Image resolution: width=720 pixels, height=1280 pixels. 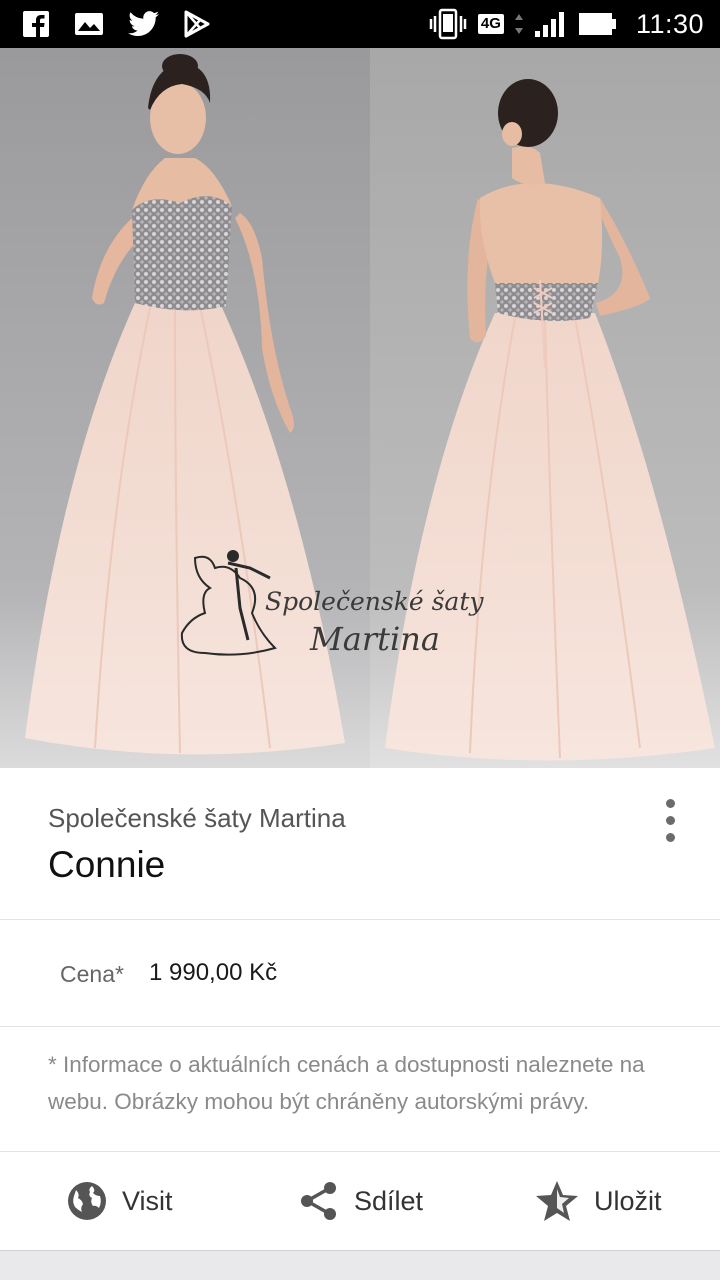 I want to click on price-row: Cena* 1 990,00 Kč, so click(x=360, y=974).